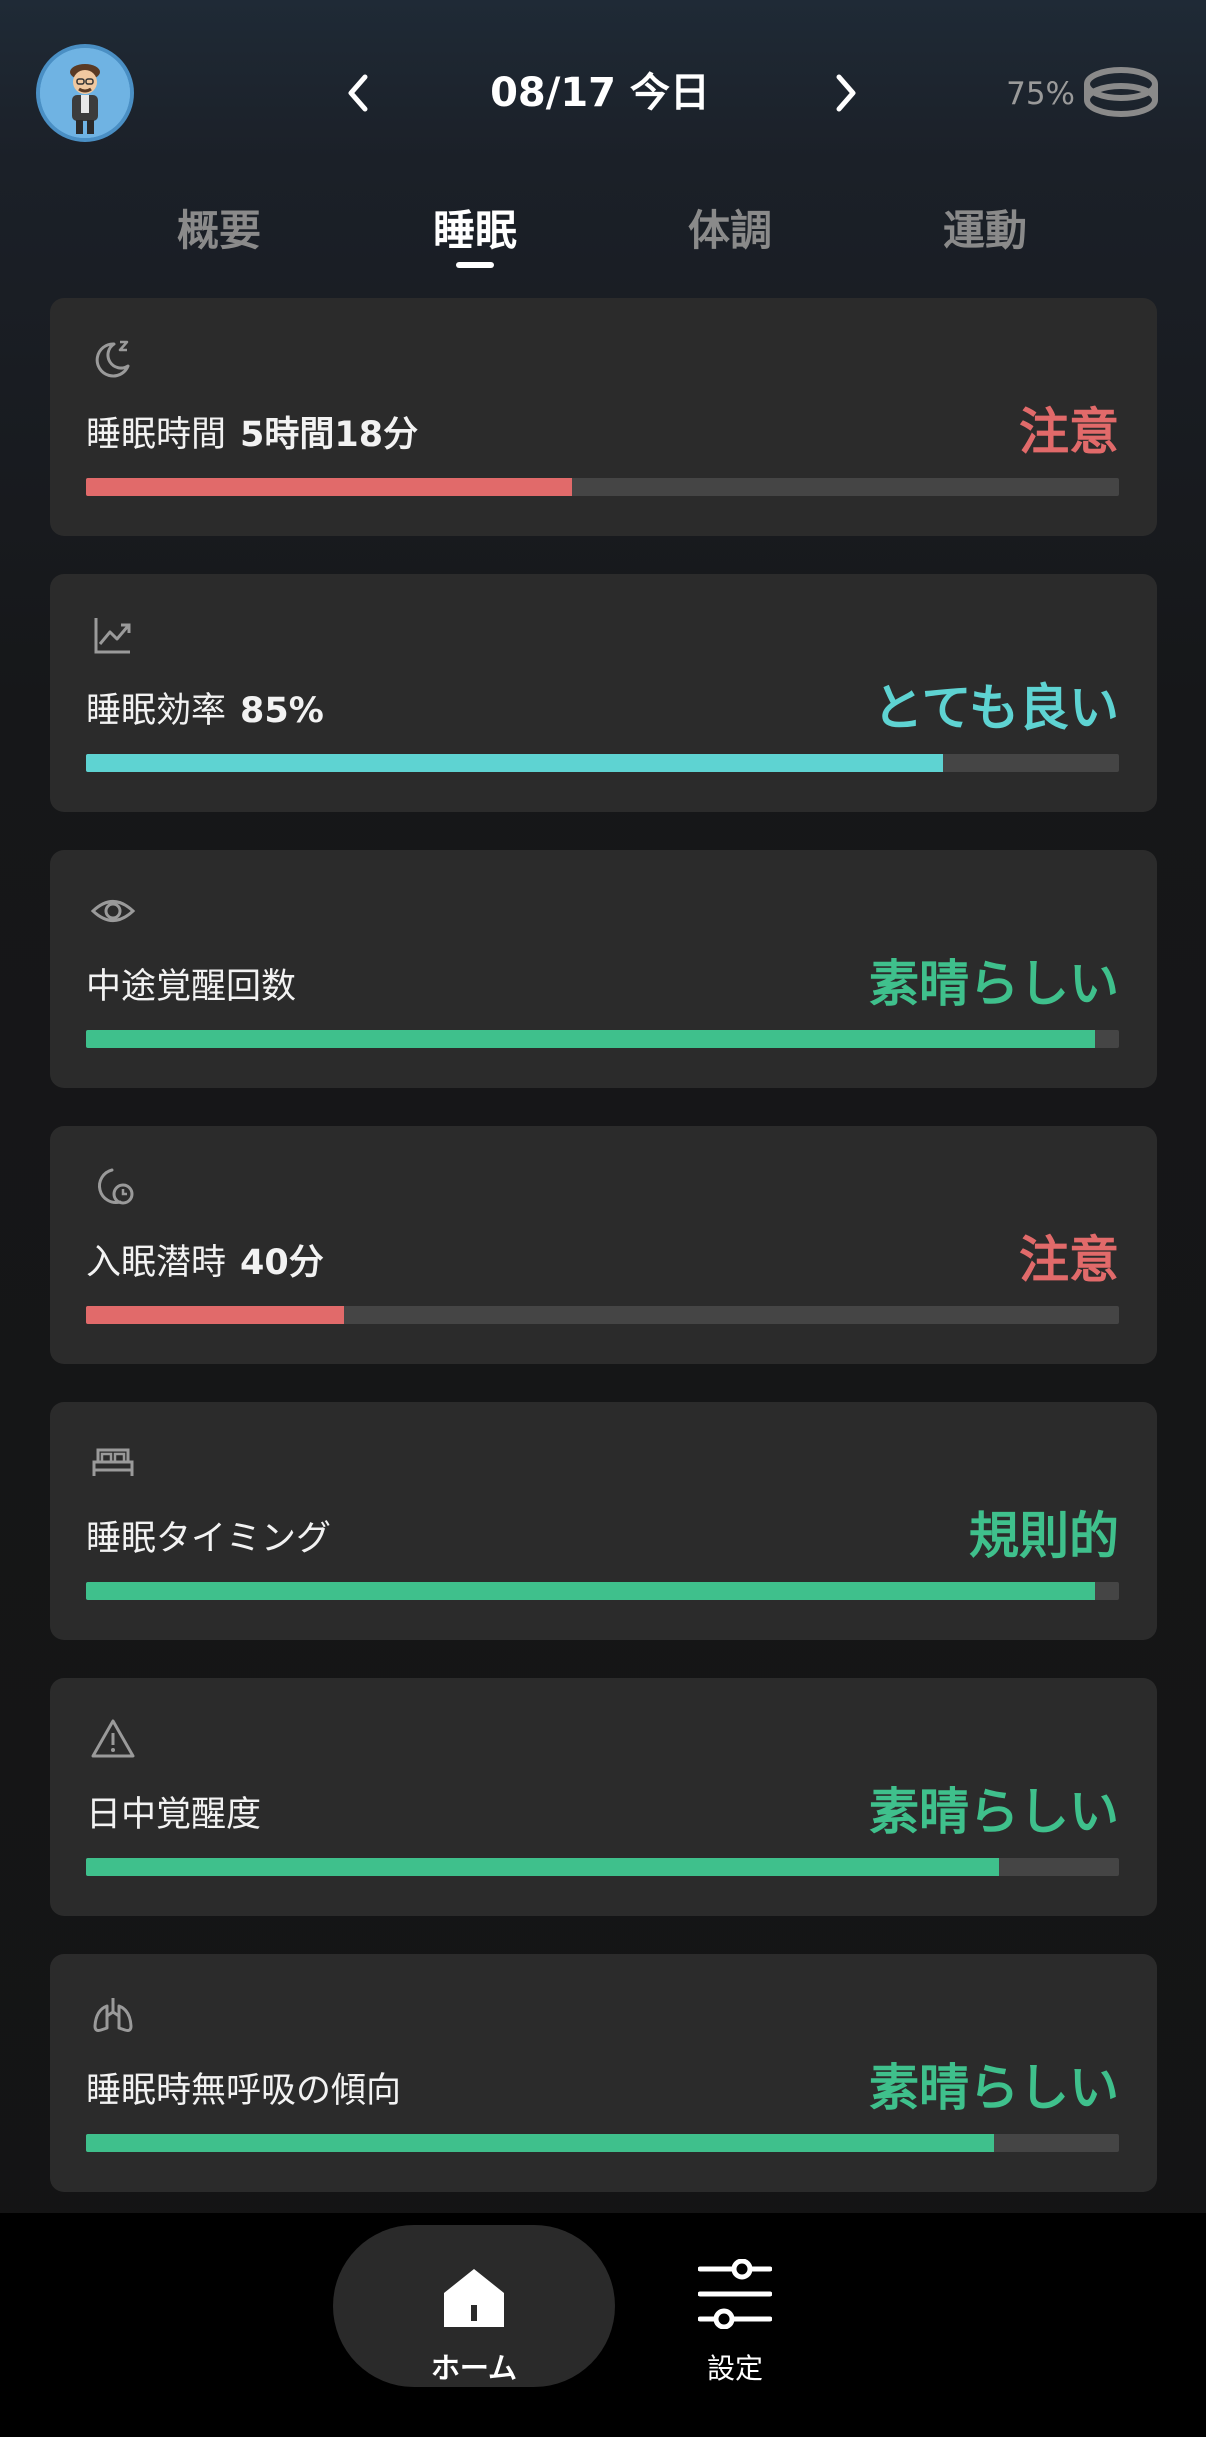  I want to click on tab-overview: 概要, so click(219, 231).